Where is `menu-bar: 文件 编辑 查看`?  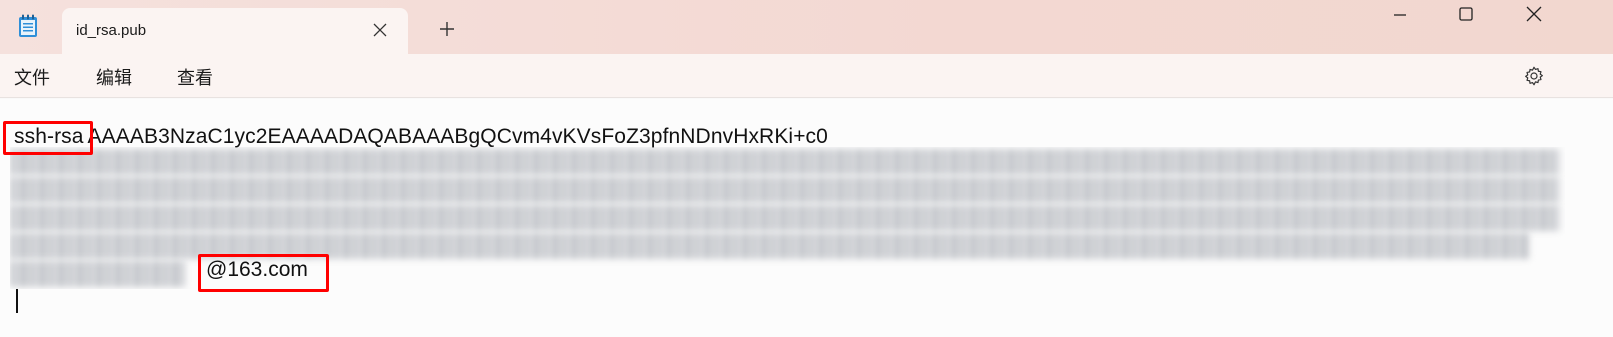
menu-bar: 文件 编辑 查看 is located at coordinates (806, 76).